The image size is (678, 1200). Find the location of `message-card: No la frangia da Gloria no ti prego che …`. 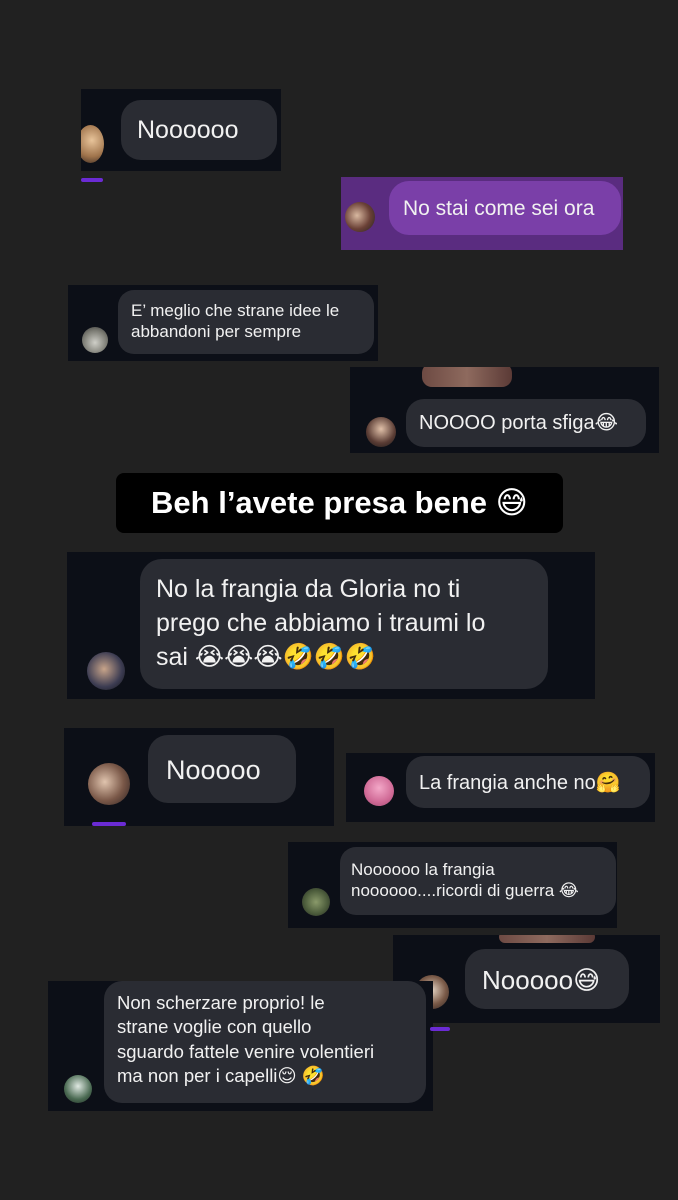

message-card: No la frangia da Gloria no ti prego che … is located at coordinates (331, 625).